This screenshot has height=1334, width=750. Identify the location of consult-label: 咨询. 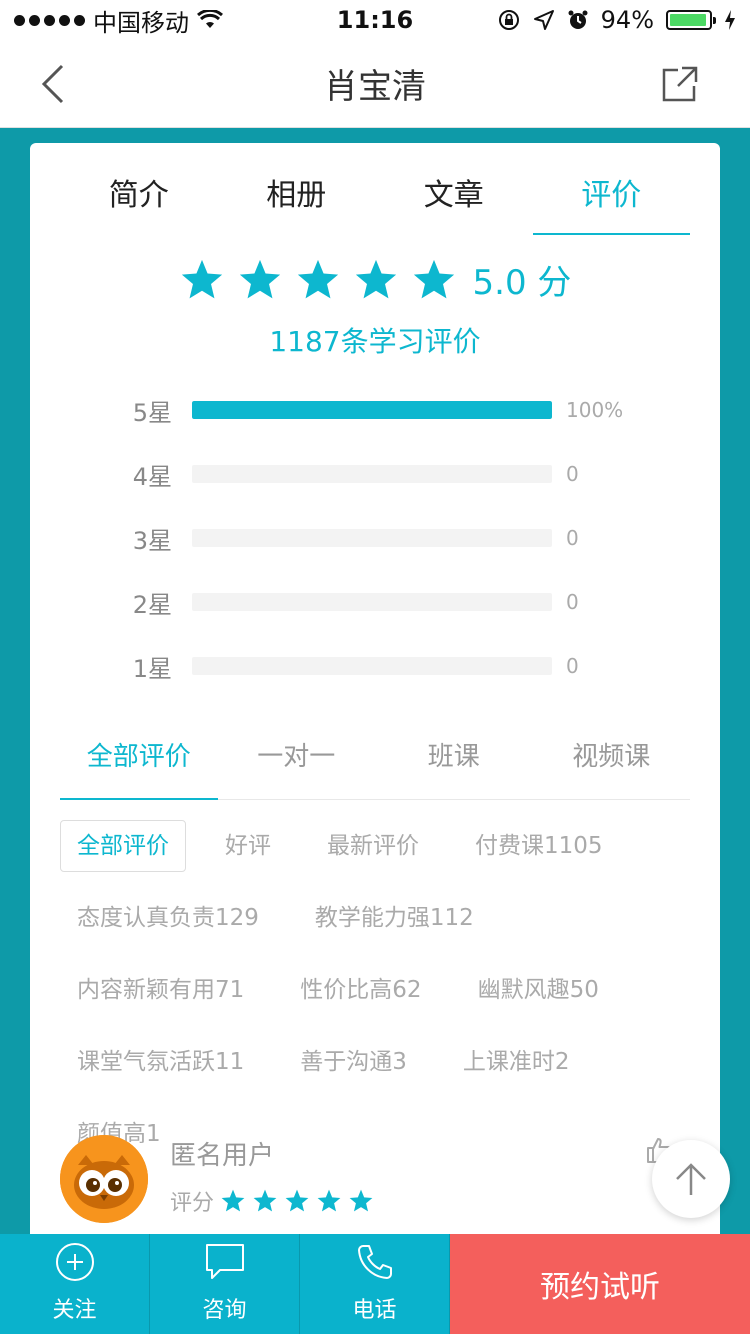
(224, 1310).